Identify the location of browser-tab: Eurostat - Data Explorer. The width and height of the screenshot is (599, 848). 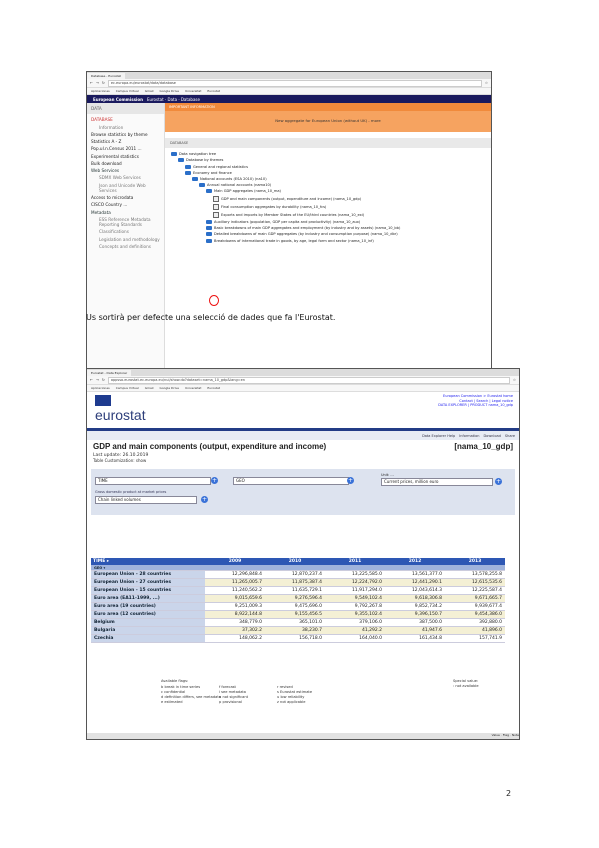
(109, 372).